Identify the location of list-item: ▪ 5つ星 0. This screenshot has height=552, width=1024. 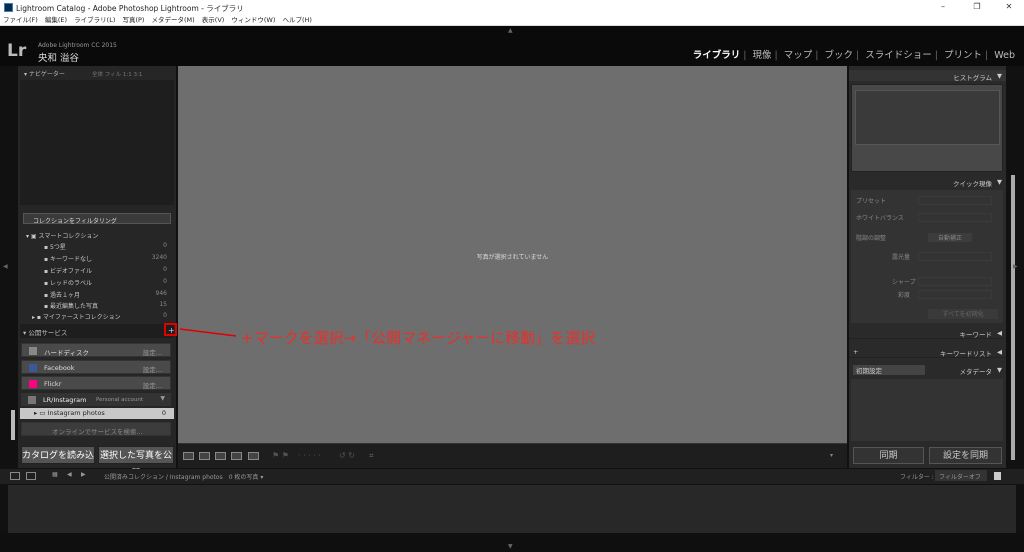
(107, 247).